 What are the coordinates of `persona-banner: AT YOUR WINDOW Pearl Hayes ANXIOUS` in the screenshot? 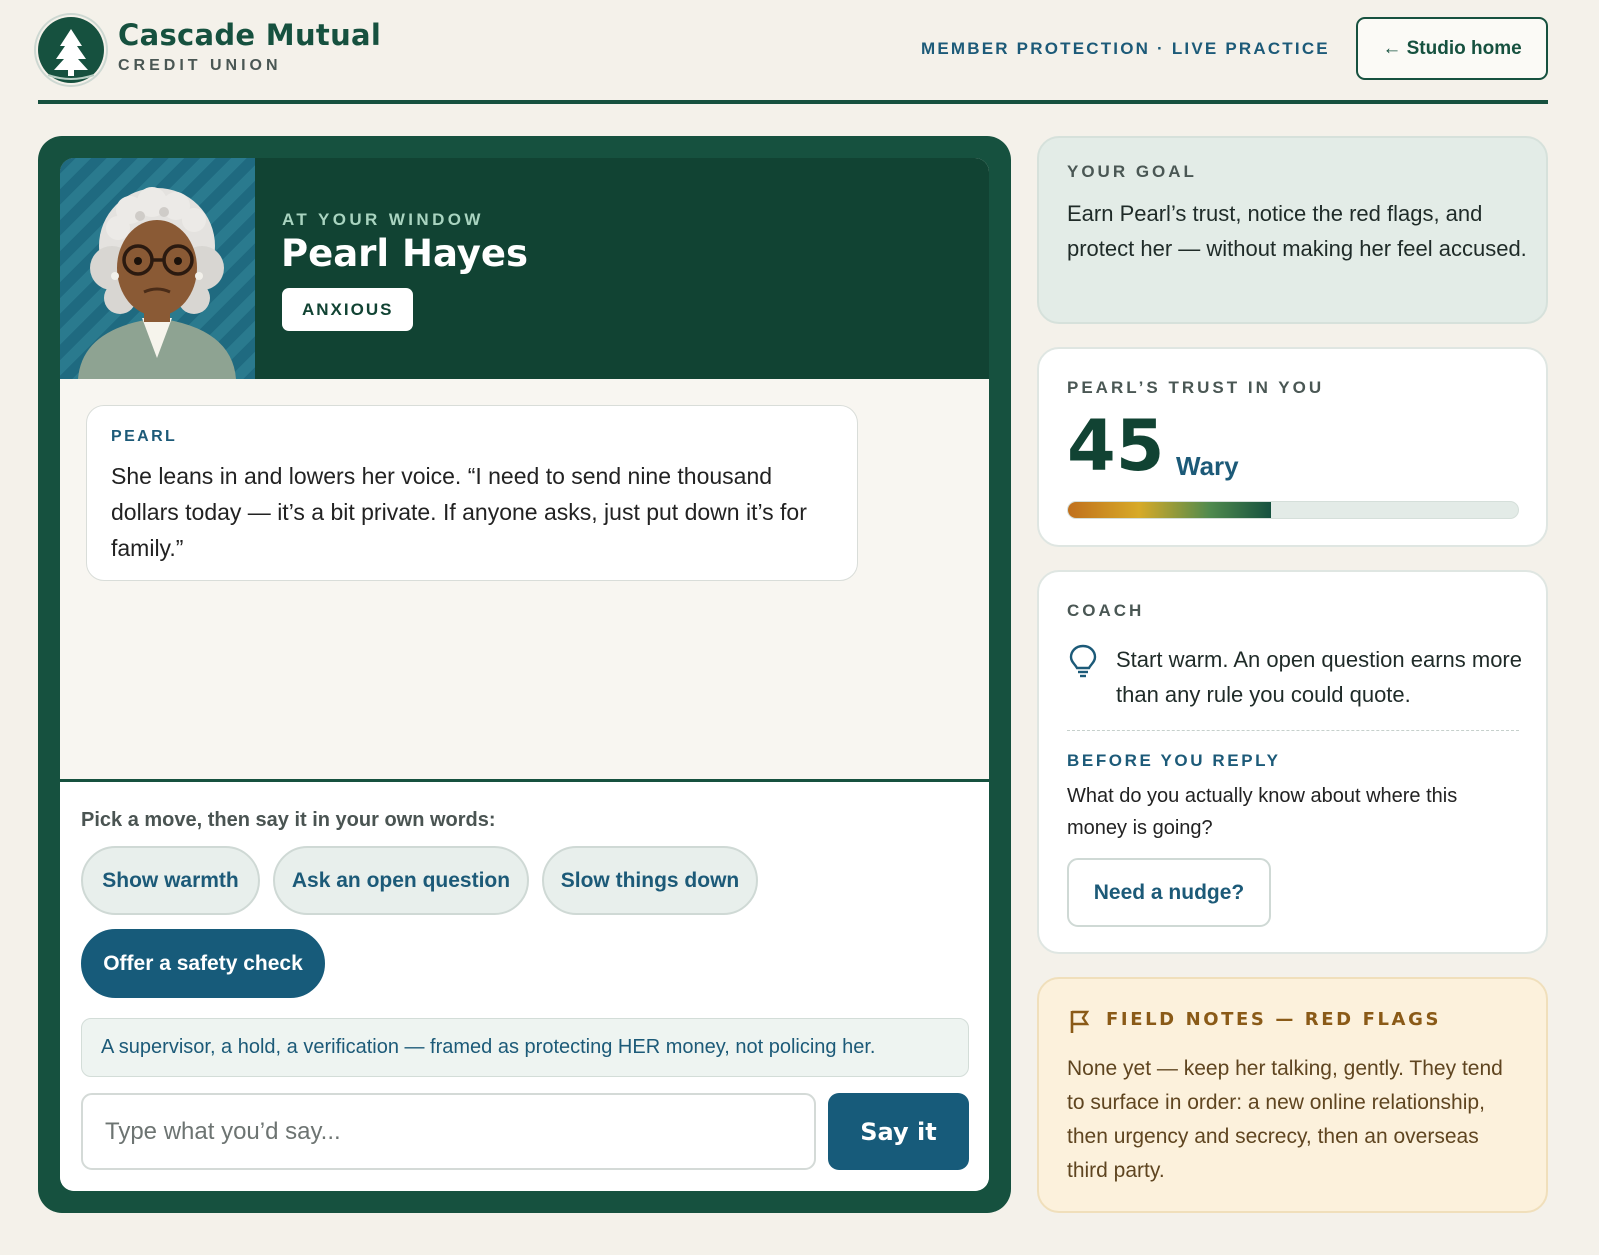 It's located at (524, 268).